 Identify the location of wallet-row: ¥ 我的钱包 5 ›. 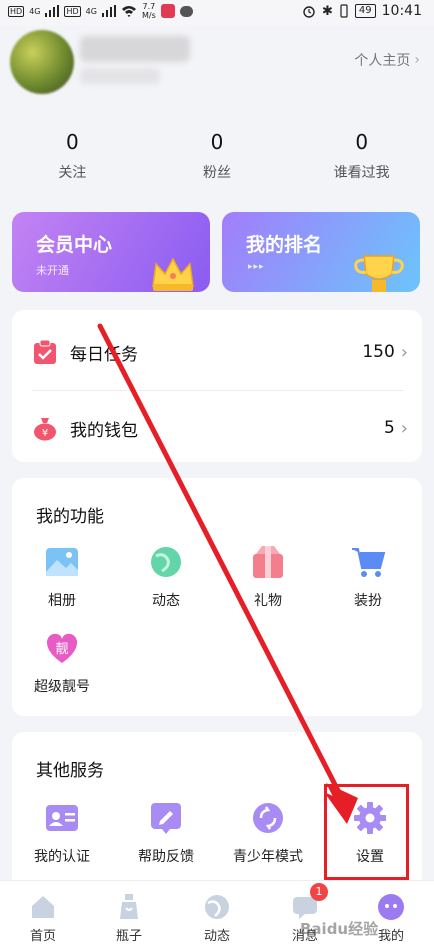
(217, 428).